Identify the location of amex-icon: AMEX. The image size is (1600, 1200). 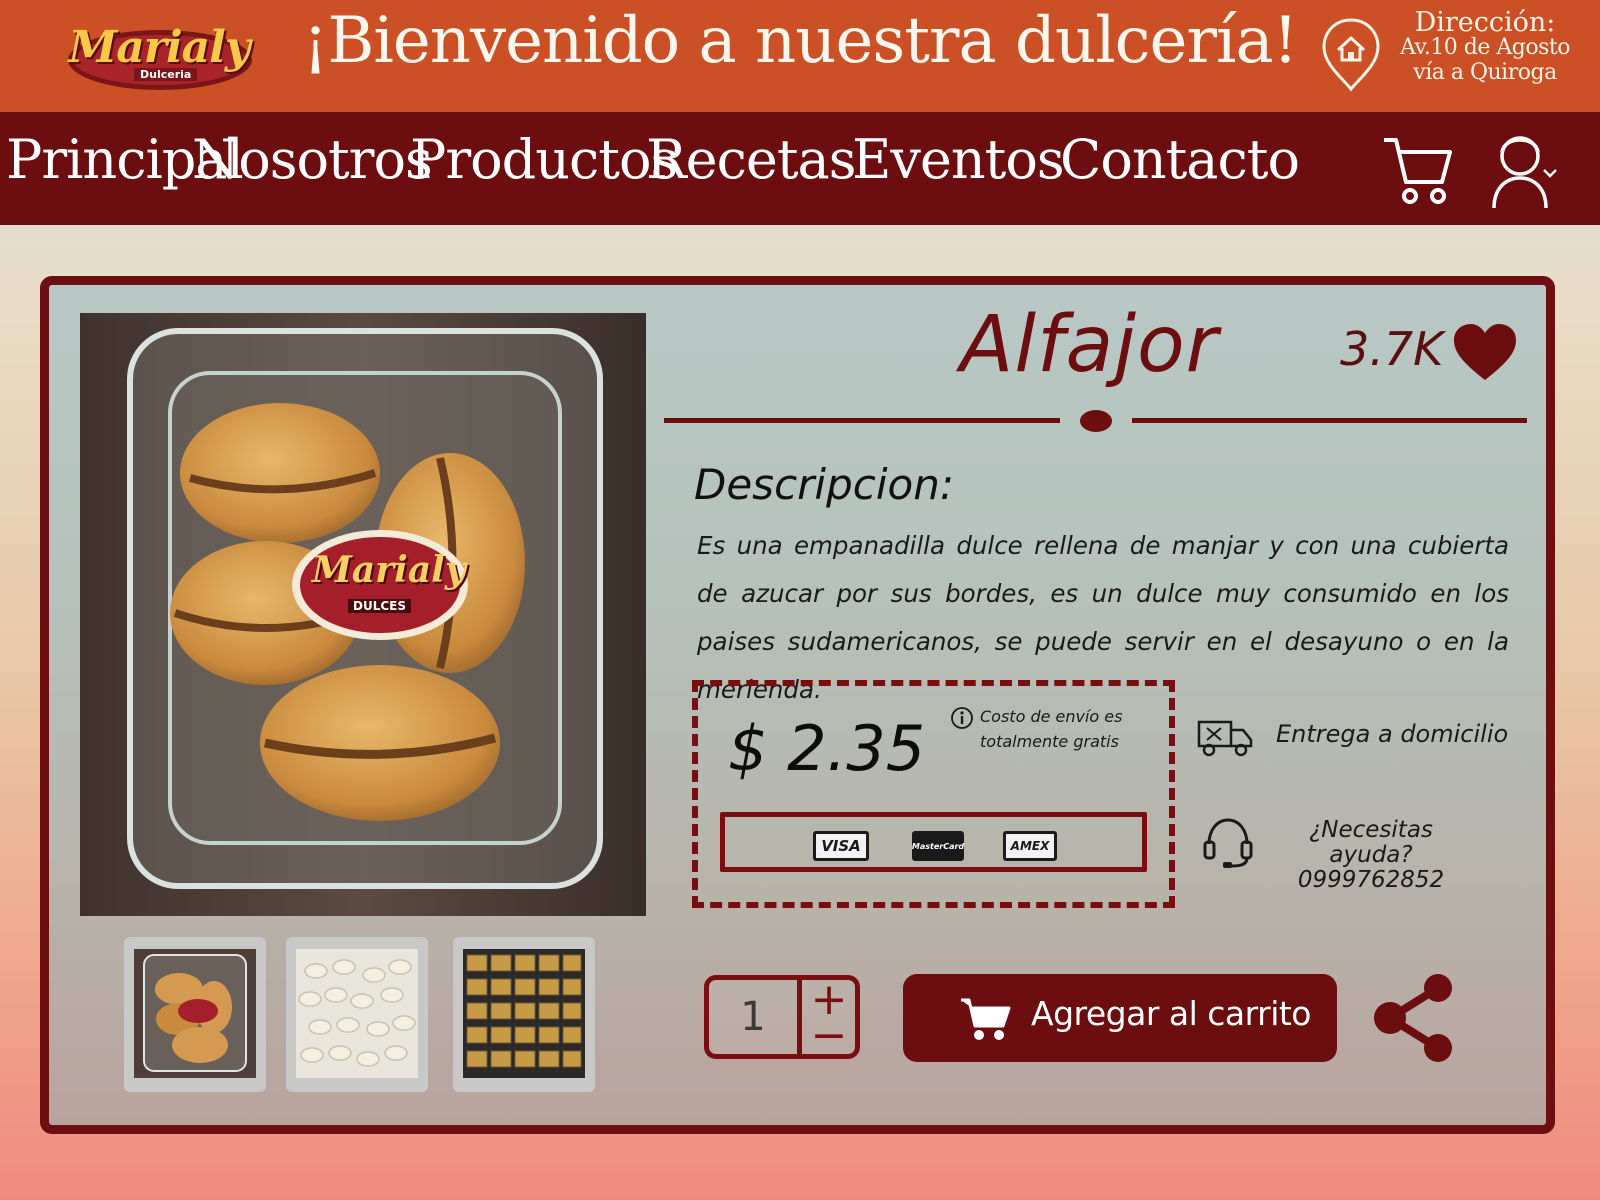
(1030, 846).